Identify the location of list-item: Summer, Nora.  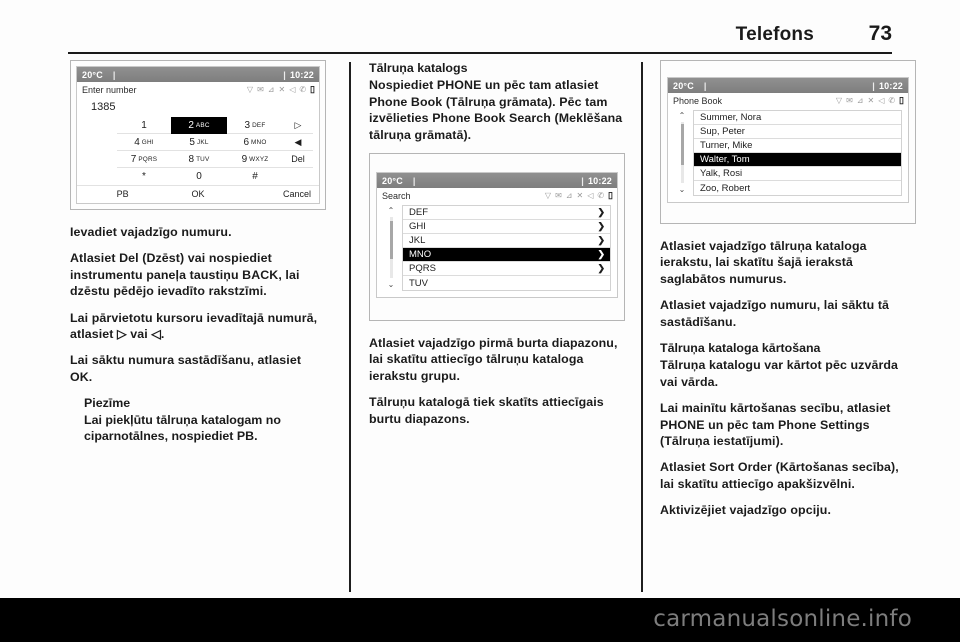
(797, 118).